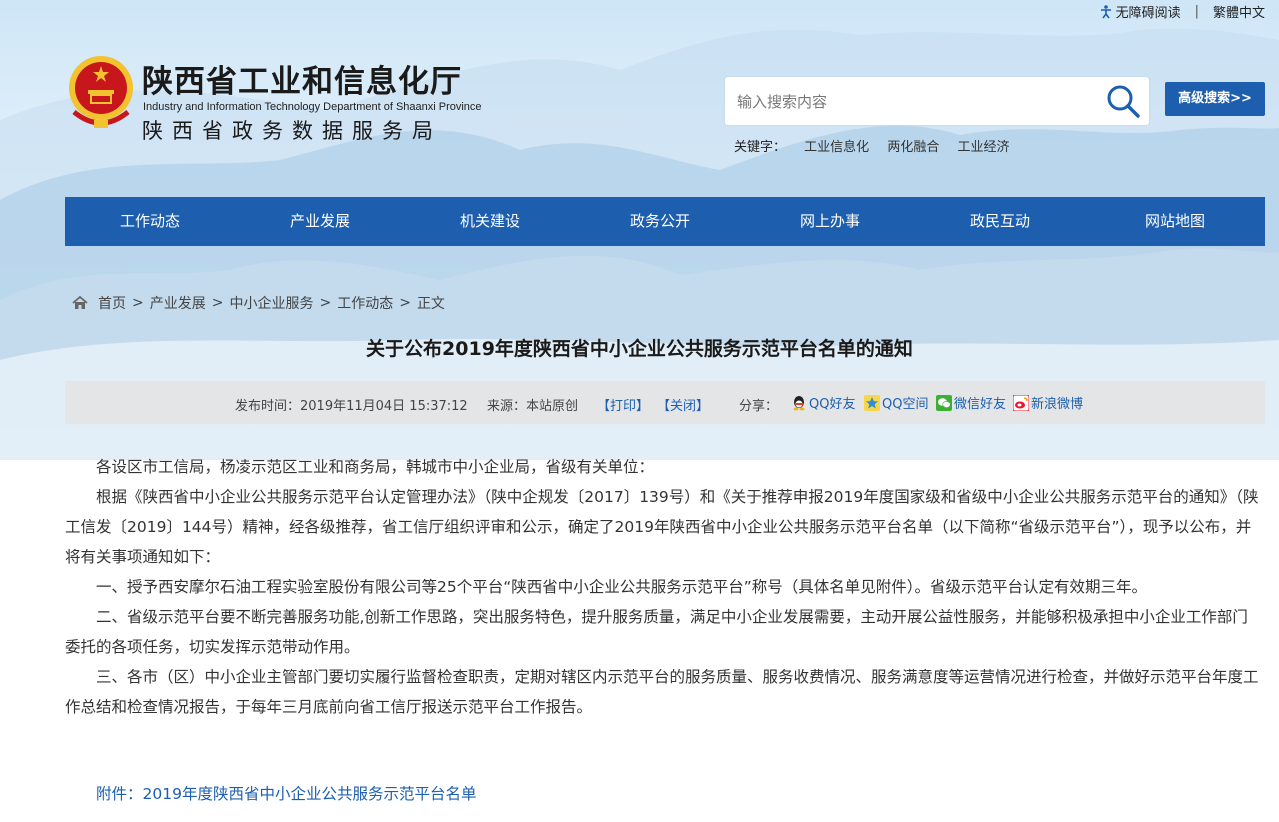 The height and width of the screenshot is (822, 1279). What do you see at coordinates (533, 406) in the screenshot?
I see `article-source: 来源：本站原创` at bounding box center [533, 406].